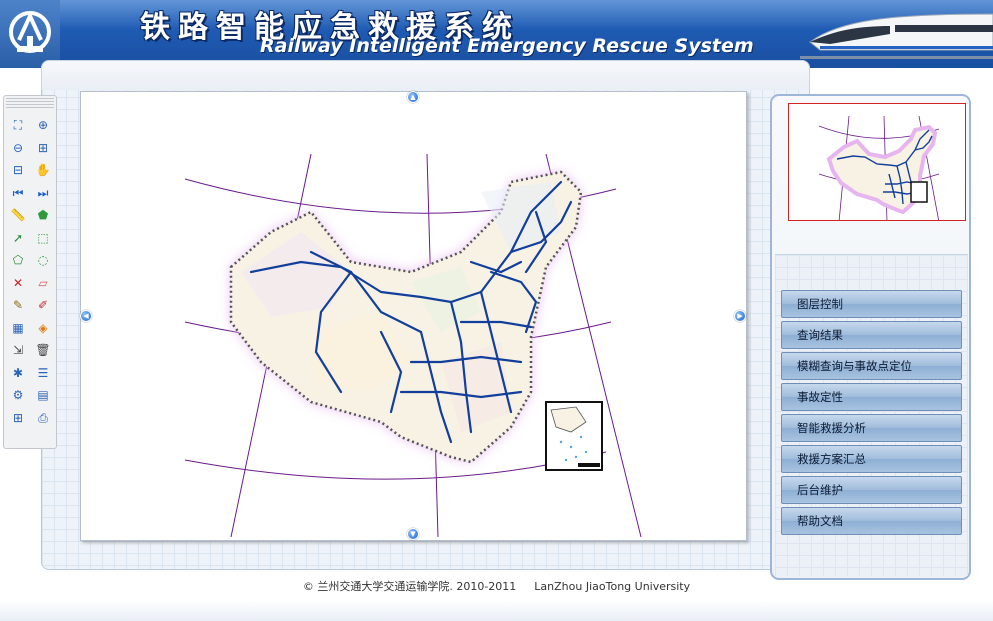 The width and height of the screenshot is (993, 621). I want to click on export-table-icon: ⊞, so click(18, 418).